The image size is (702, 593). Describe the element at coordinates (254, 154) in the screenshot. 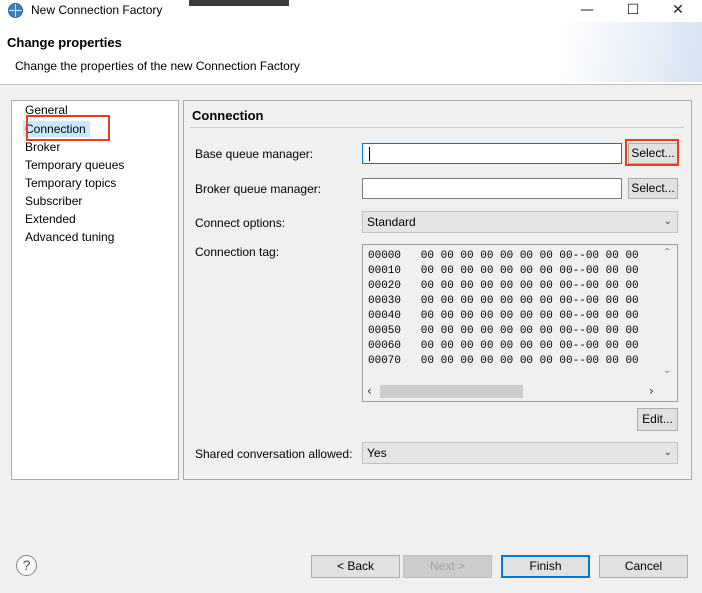

I see `base-queue-manager-label: Base queue manager:` at that location.